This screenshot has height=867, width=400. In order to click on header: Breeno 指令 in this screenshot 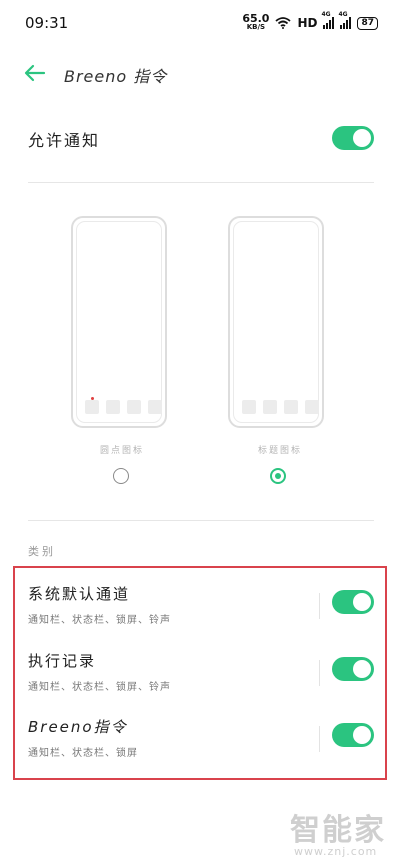, I will do `click(200, 74)`.